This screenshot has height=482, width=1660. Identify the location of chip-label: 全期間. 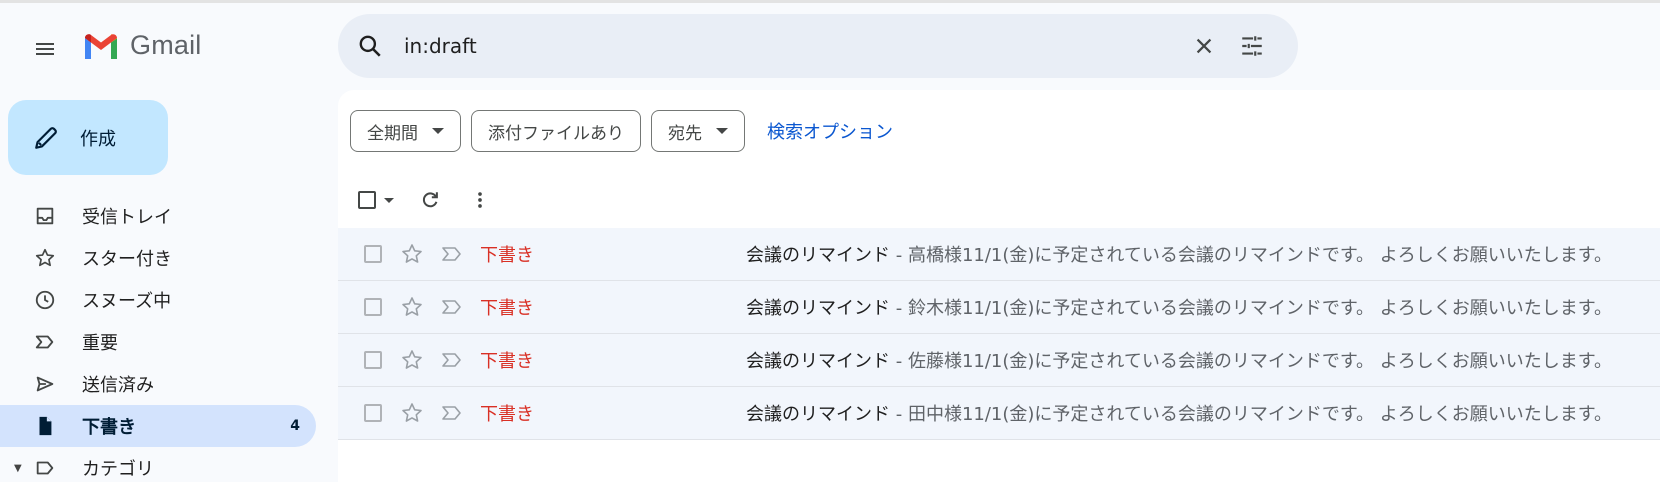
(392, 133).